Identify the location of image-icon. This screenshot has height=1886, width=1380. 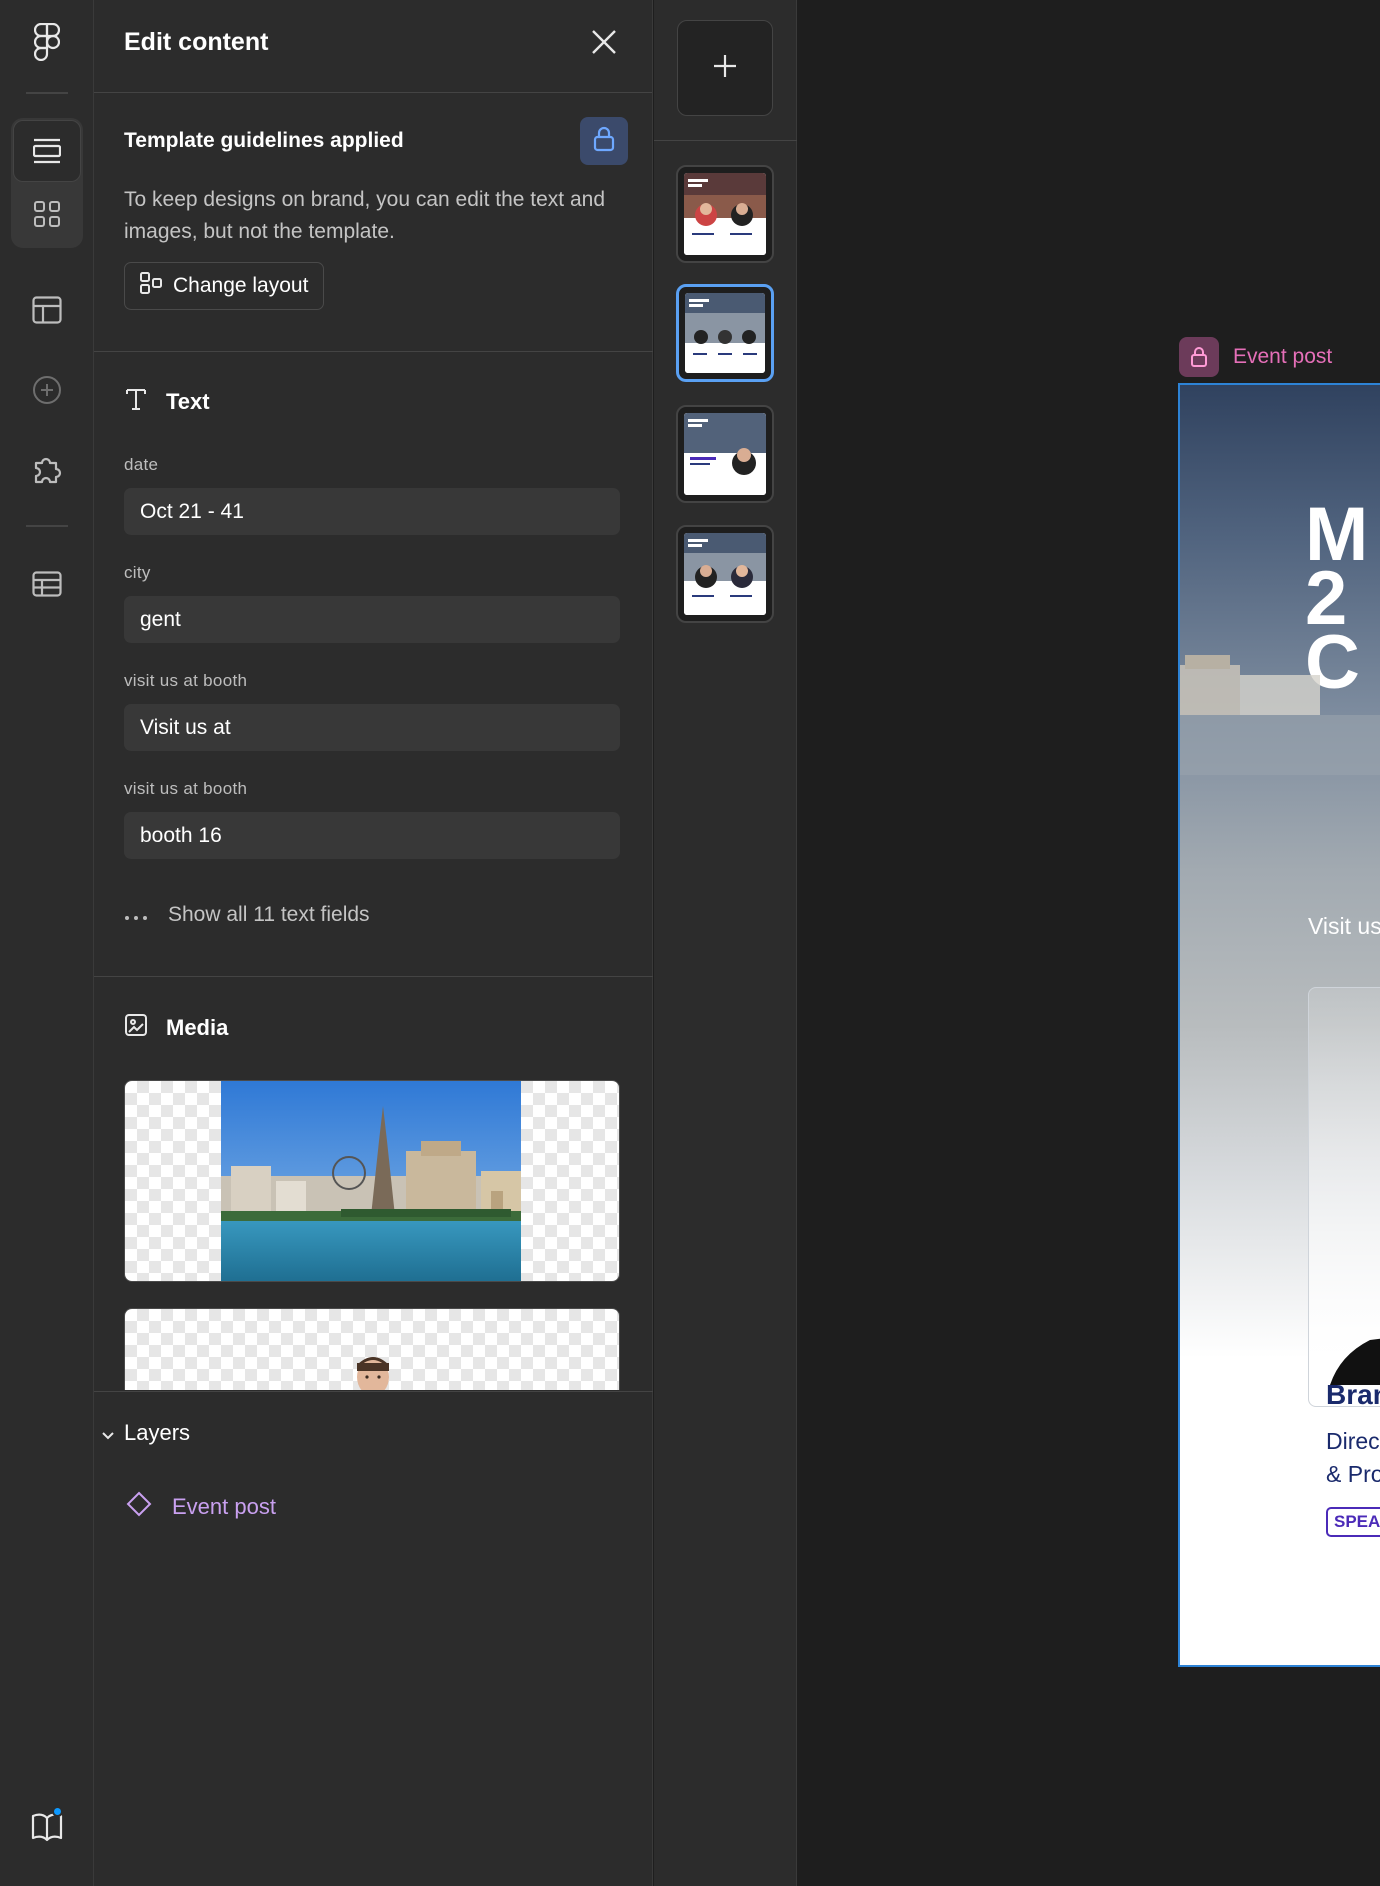
(136, 1028).